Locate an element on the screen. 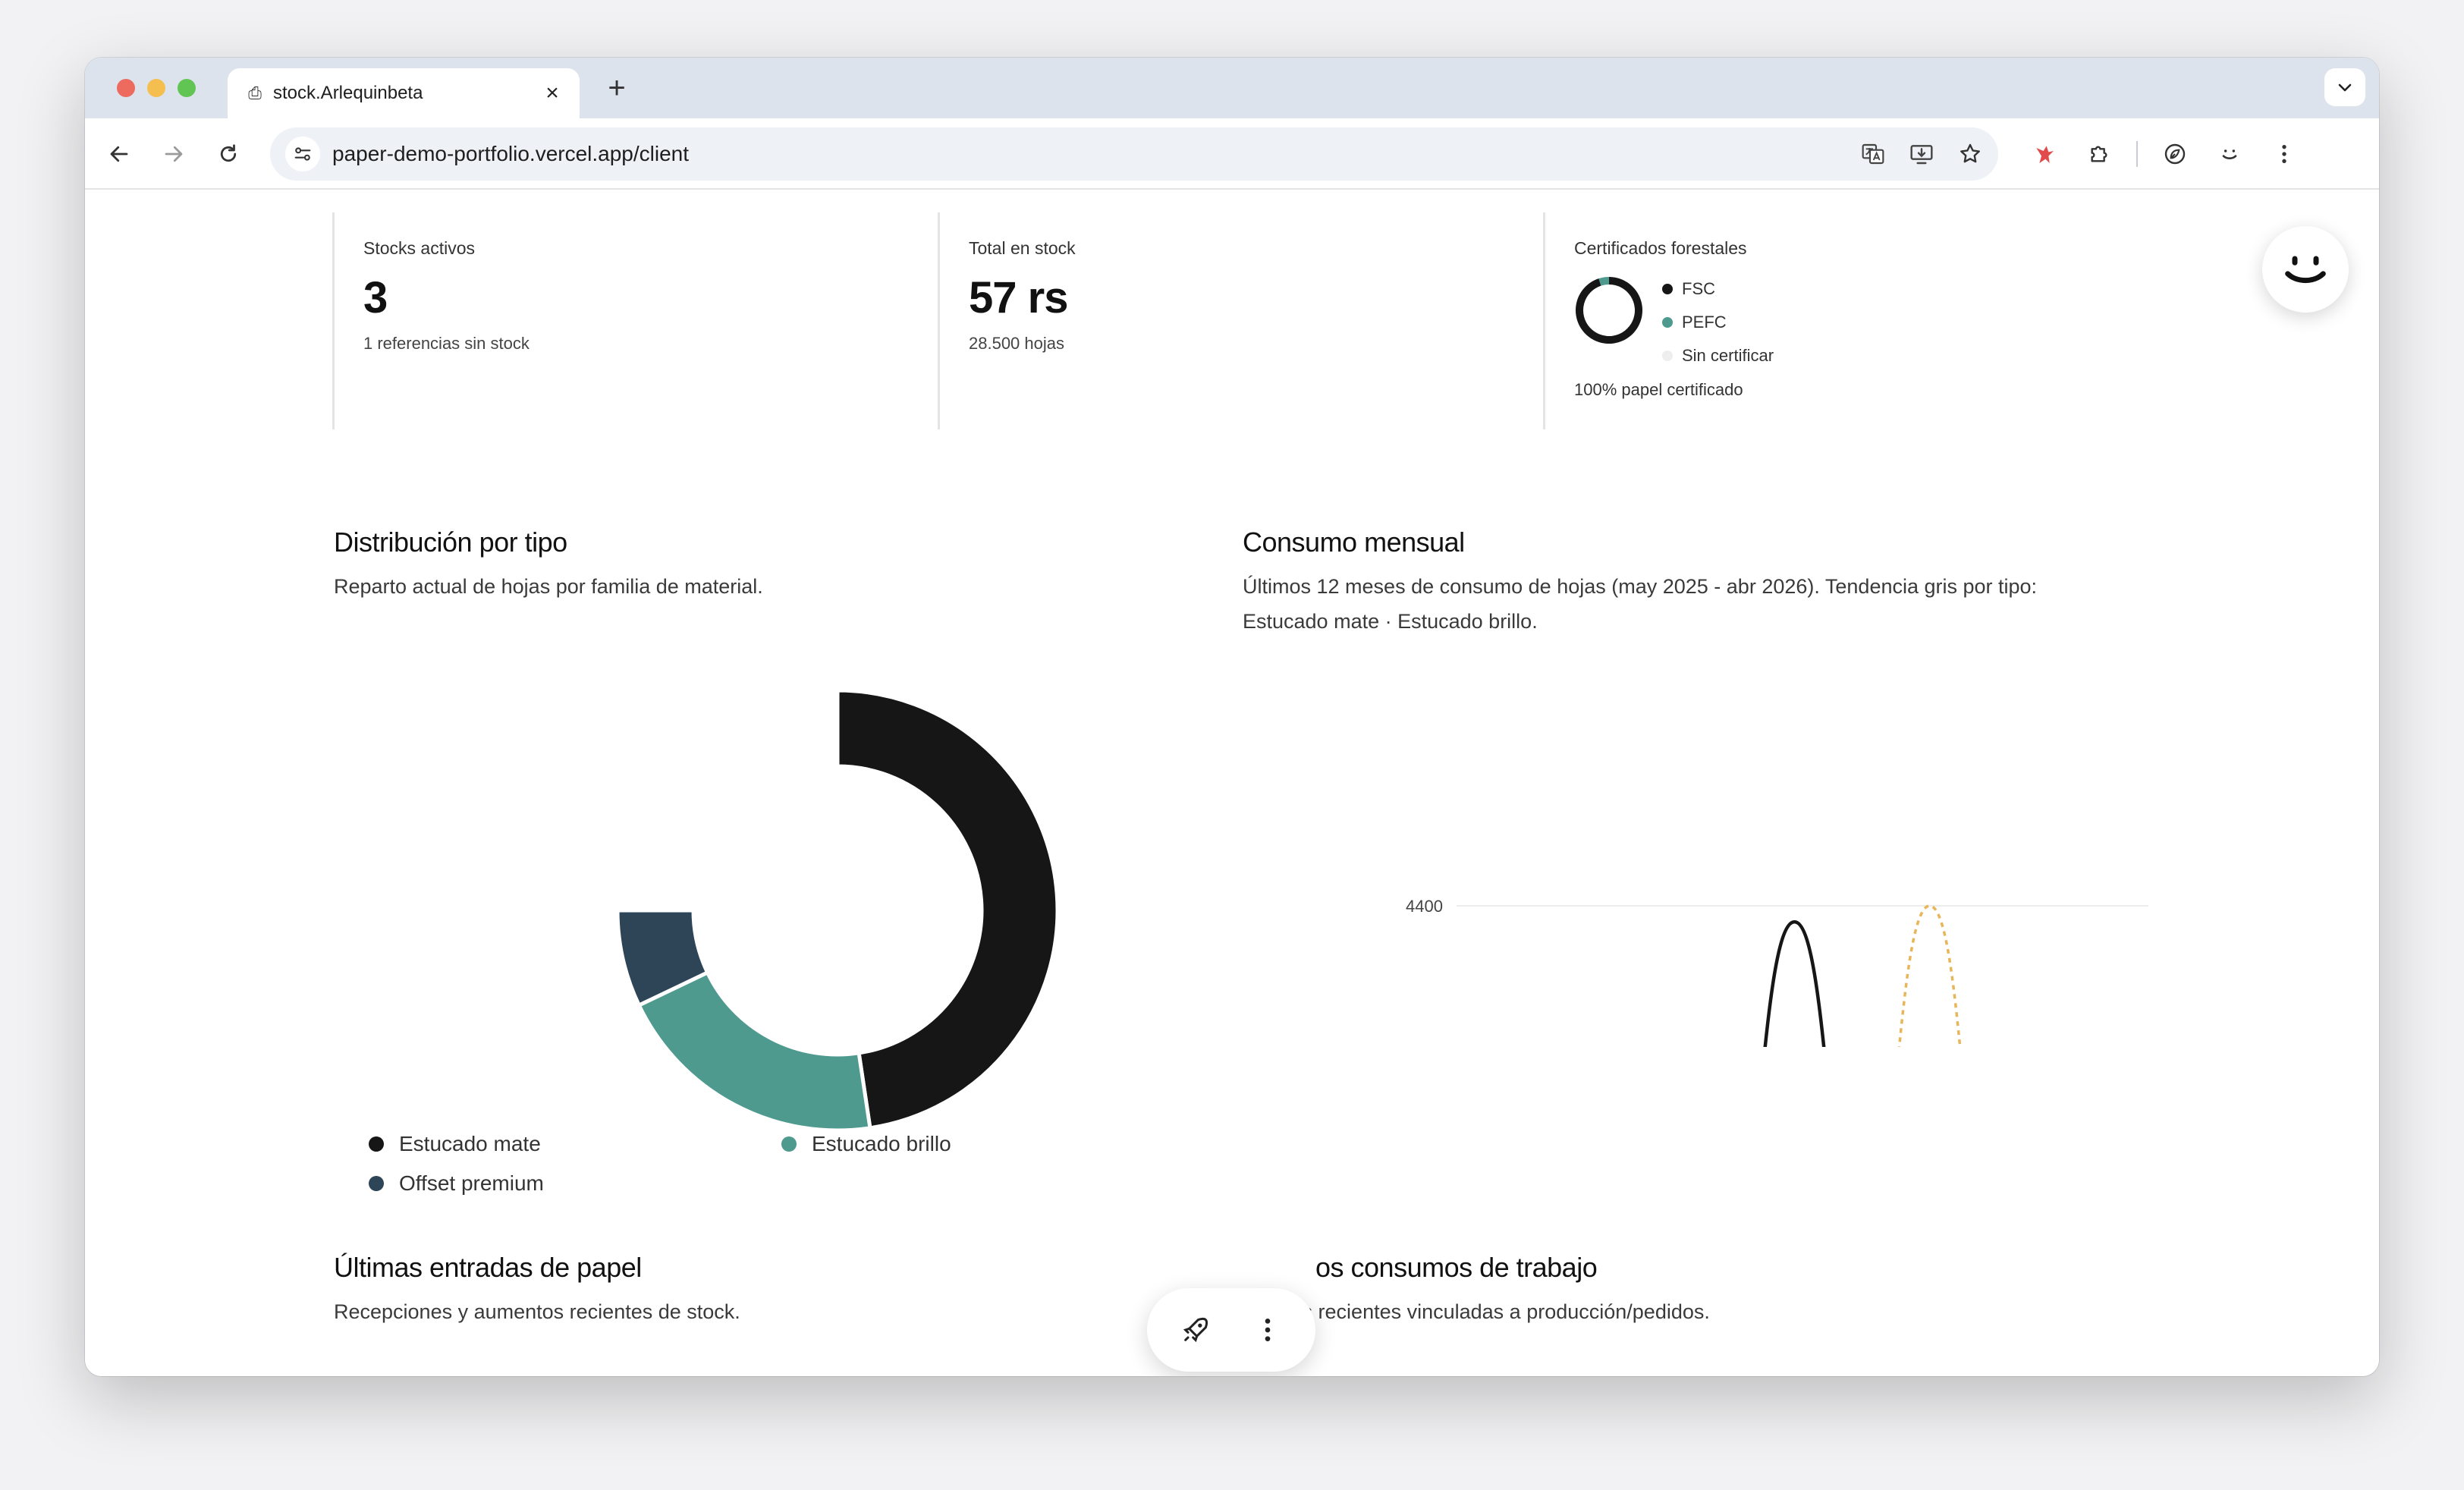  smile-icon is located at coordinates (2305, 270).